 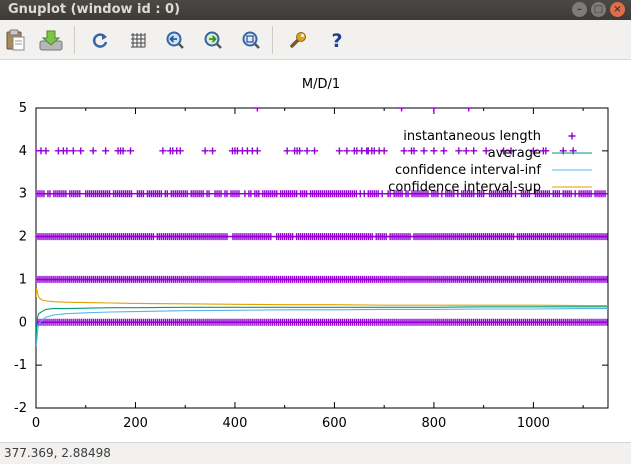 What do you see at coordinates (315, 40) in the screenshot?
I see `toolbar: ?` at bounding box center [315, 40].